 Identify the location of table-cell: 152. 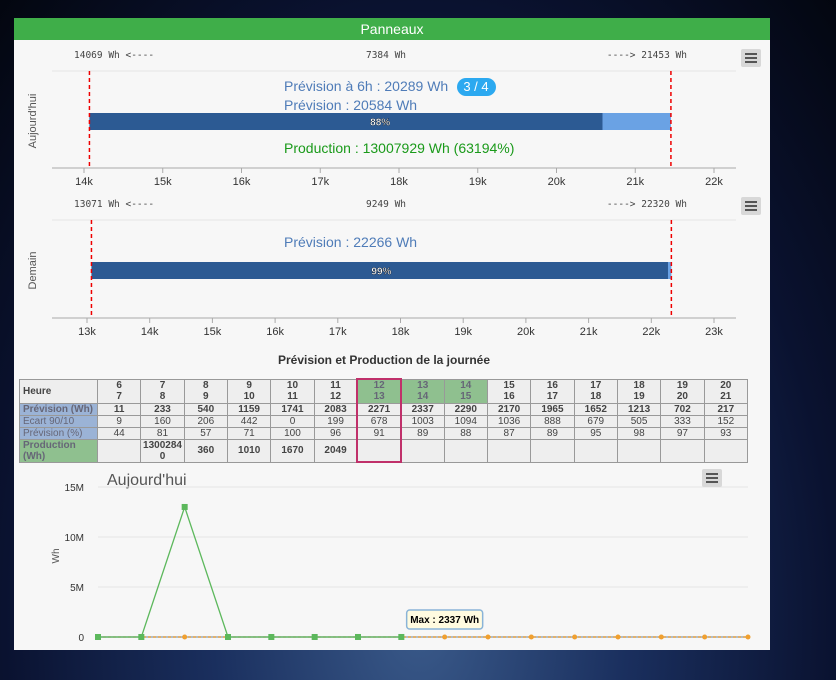
(726, 421).